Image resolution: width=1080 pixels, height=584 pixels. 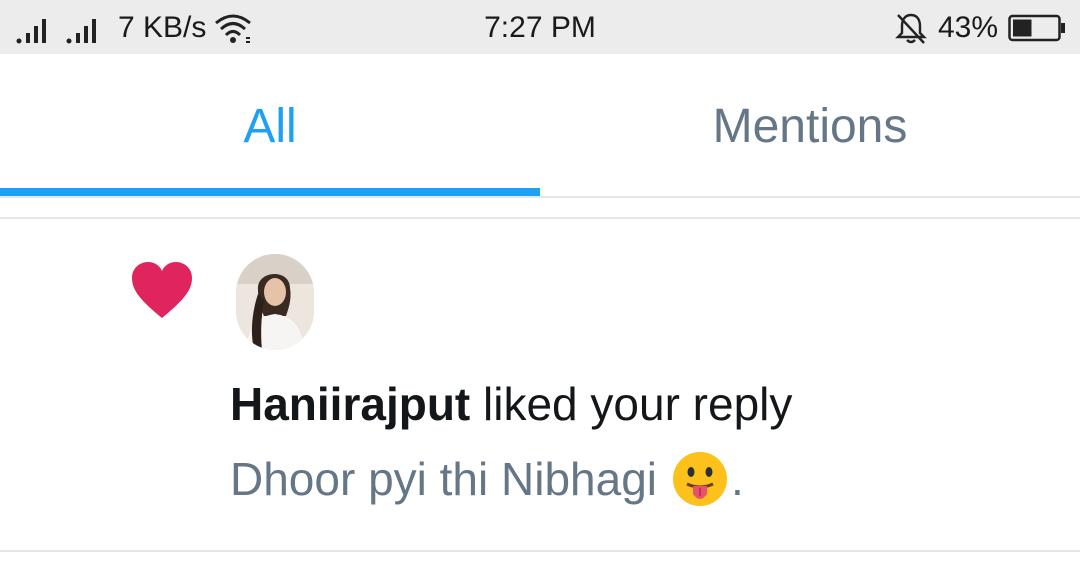 I want to click on tweet-text-body: Dhoor pyi thi Nibhagi, so click(x=444, y=479).